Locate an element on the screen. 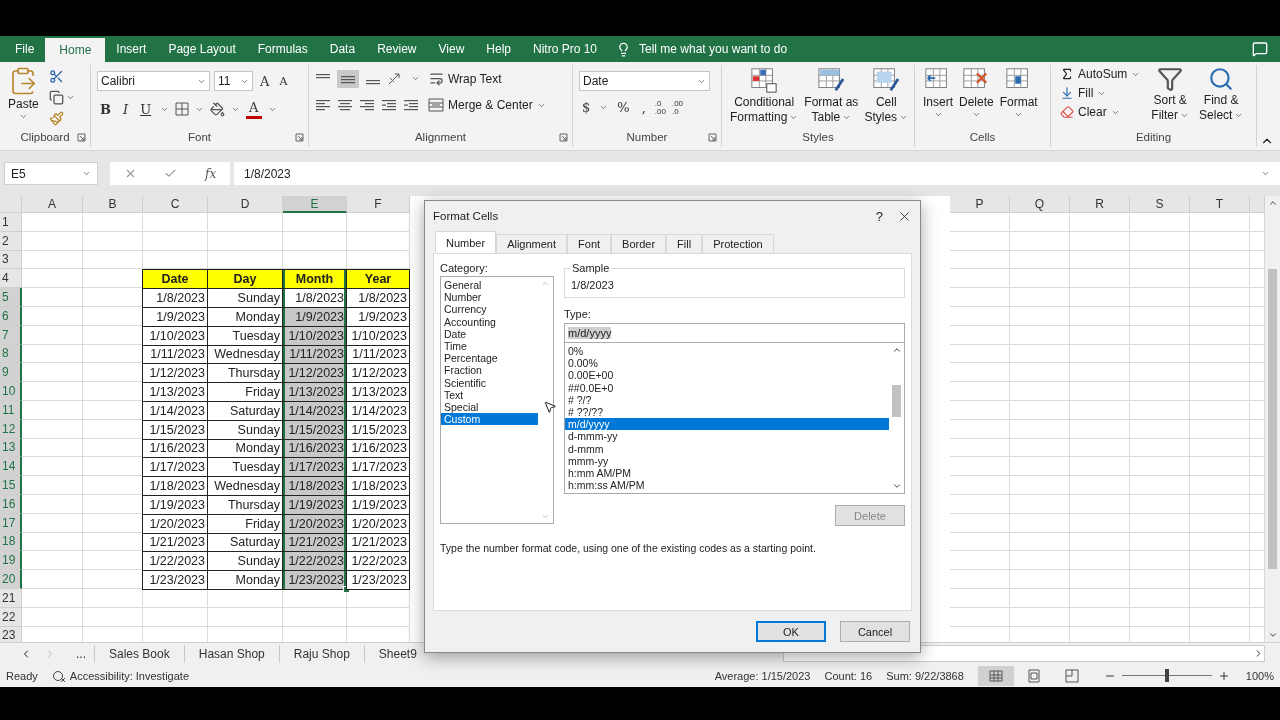 Image resolution: width=1280 pixels, height=720 pixels. row-header: 20 is located at coordinates (11, 579).